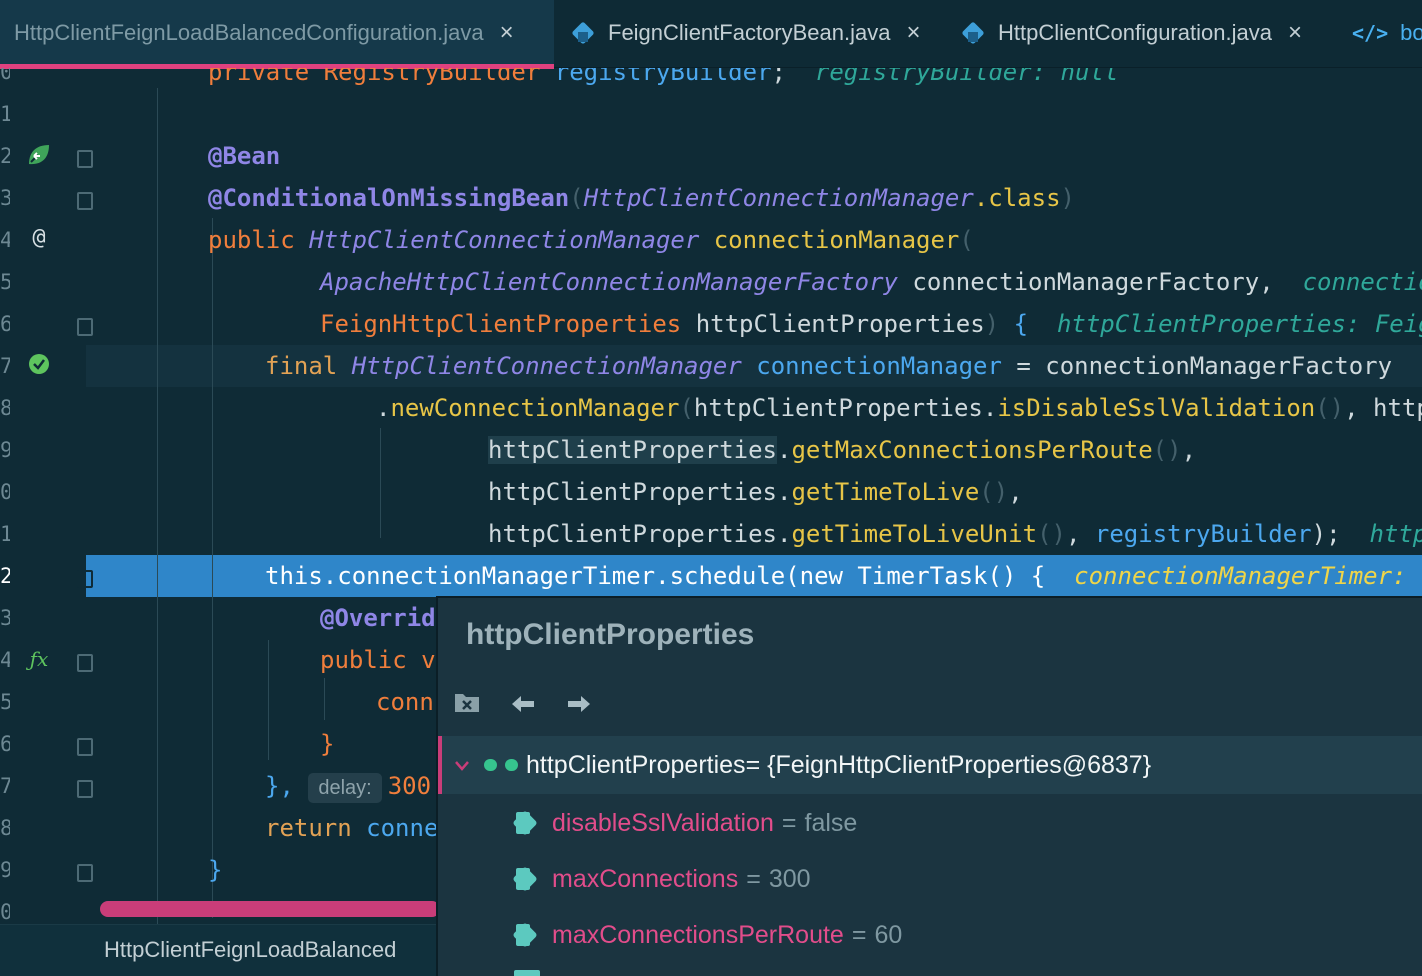  What do you see at coordinates (378, 618) in the screenshot?
I see `code-token: @Overrid` at bounding box center [378, 618].